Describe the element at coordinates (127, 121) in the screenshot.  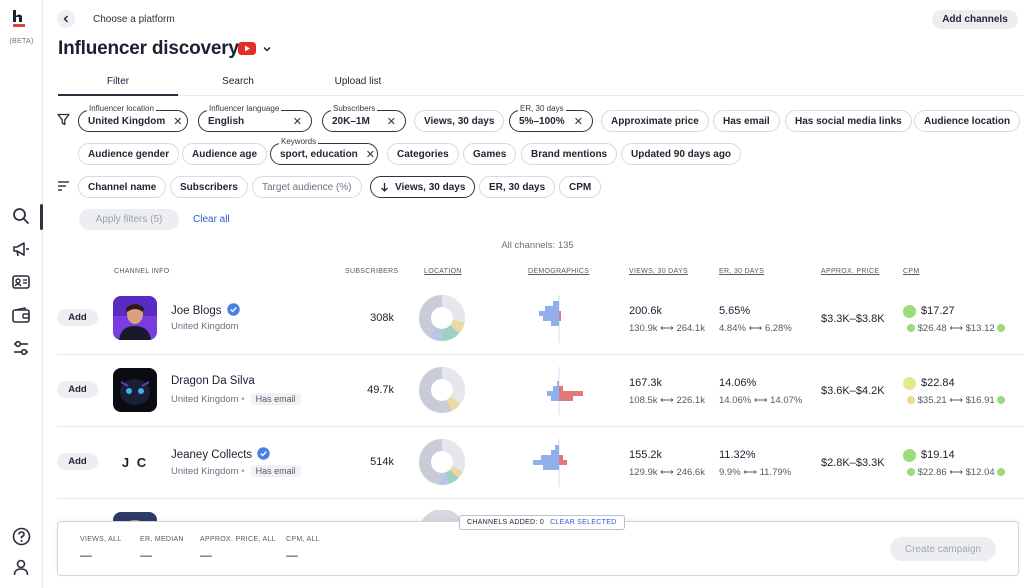
I see `filter-value: United Kingdom` at that location.